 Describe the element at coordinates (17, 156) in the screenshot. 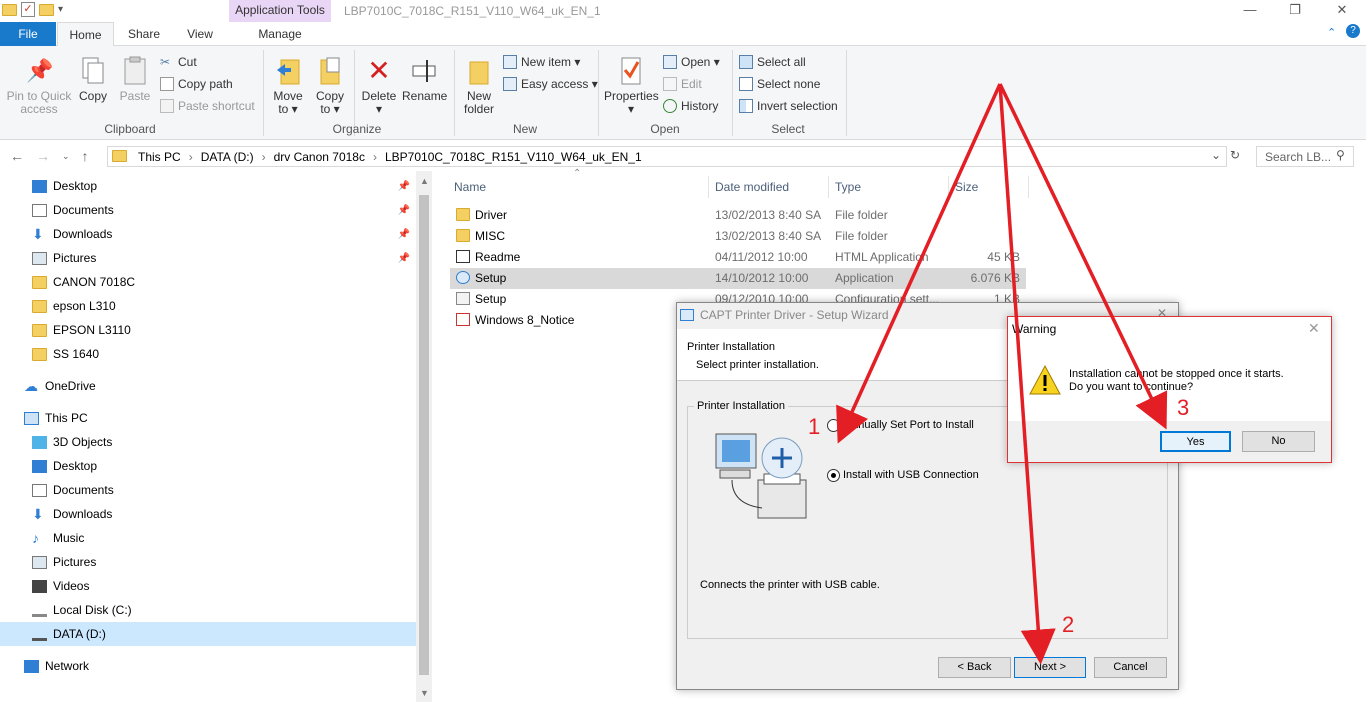

I see `back-arrow-icon: ←` at that location.